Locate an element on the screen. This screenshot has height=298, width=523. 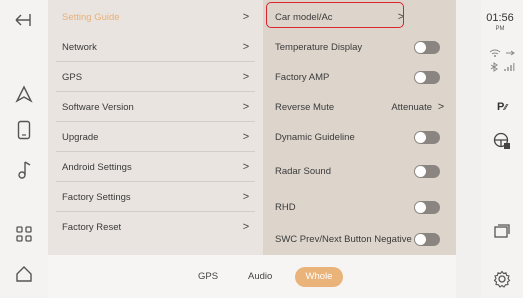
option-reverse-mute: Reverse Mute Attenuate > is located at coordinates (359, 107).